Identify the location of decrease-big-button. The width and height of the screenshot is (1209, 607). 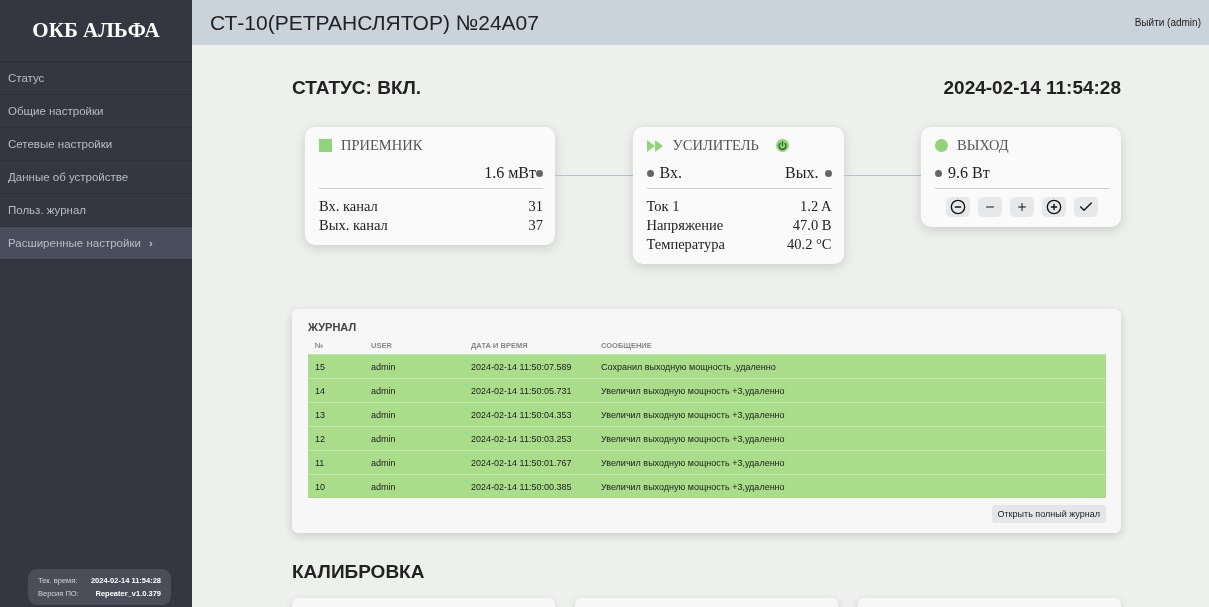
(958, 207).